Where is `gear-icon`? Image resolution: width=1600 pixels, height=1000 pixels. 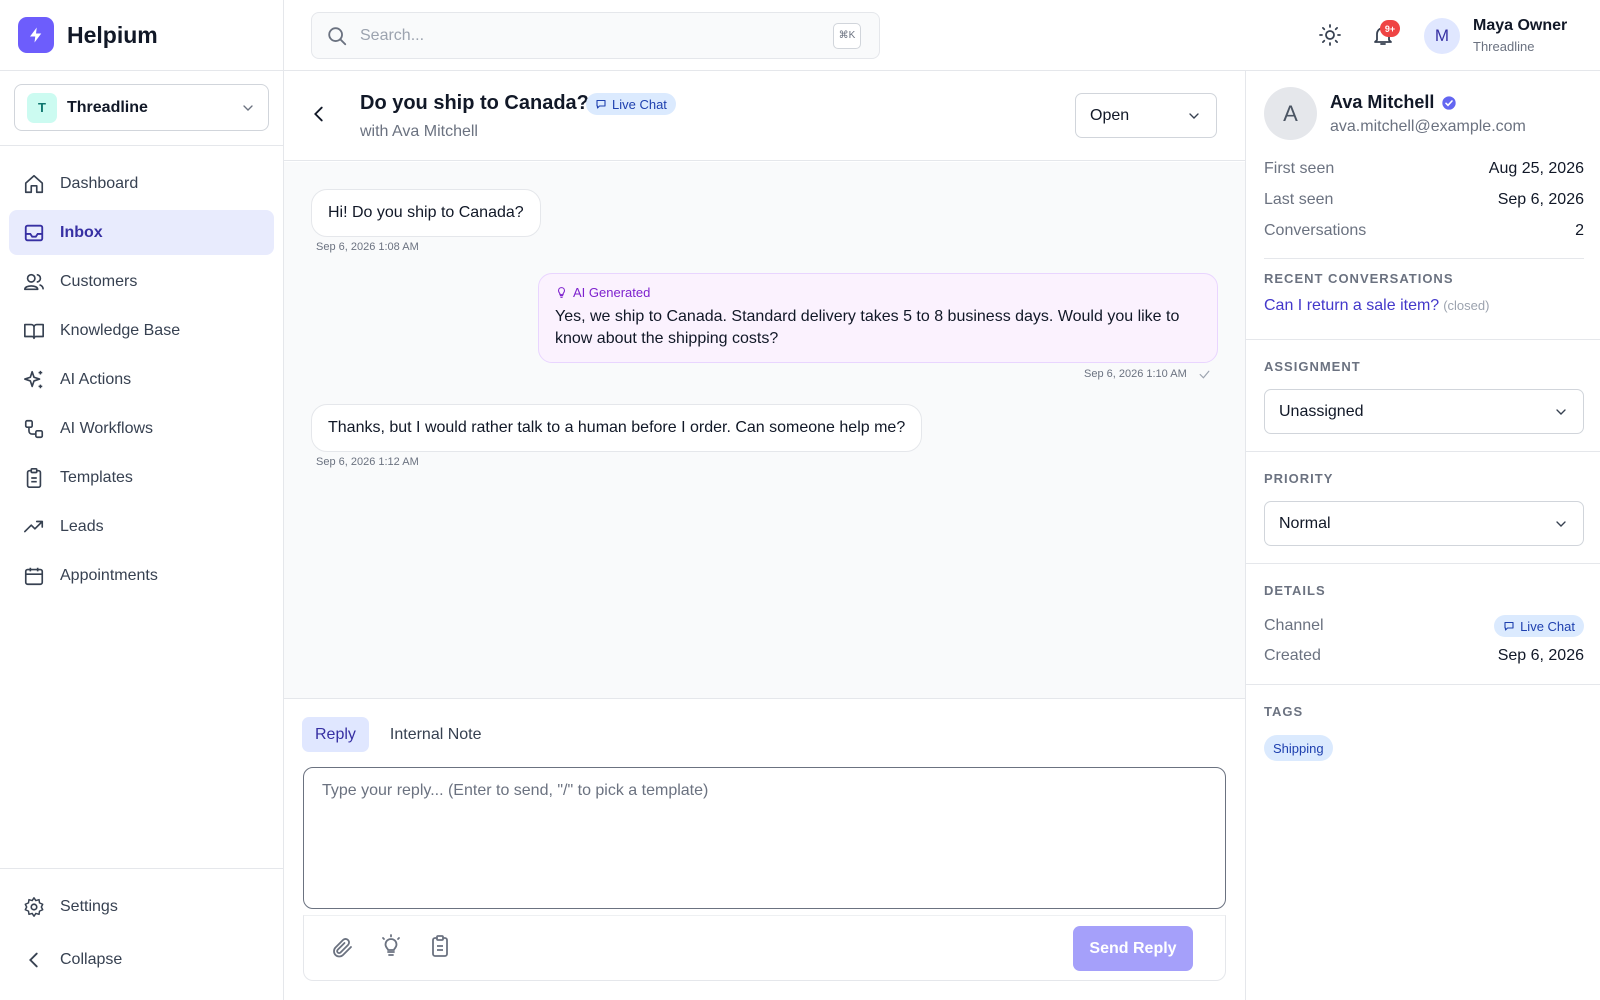
gear-icon is located at coordinates (34, 906).